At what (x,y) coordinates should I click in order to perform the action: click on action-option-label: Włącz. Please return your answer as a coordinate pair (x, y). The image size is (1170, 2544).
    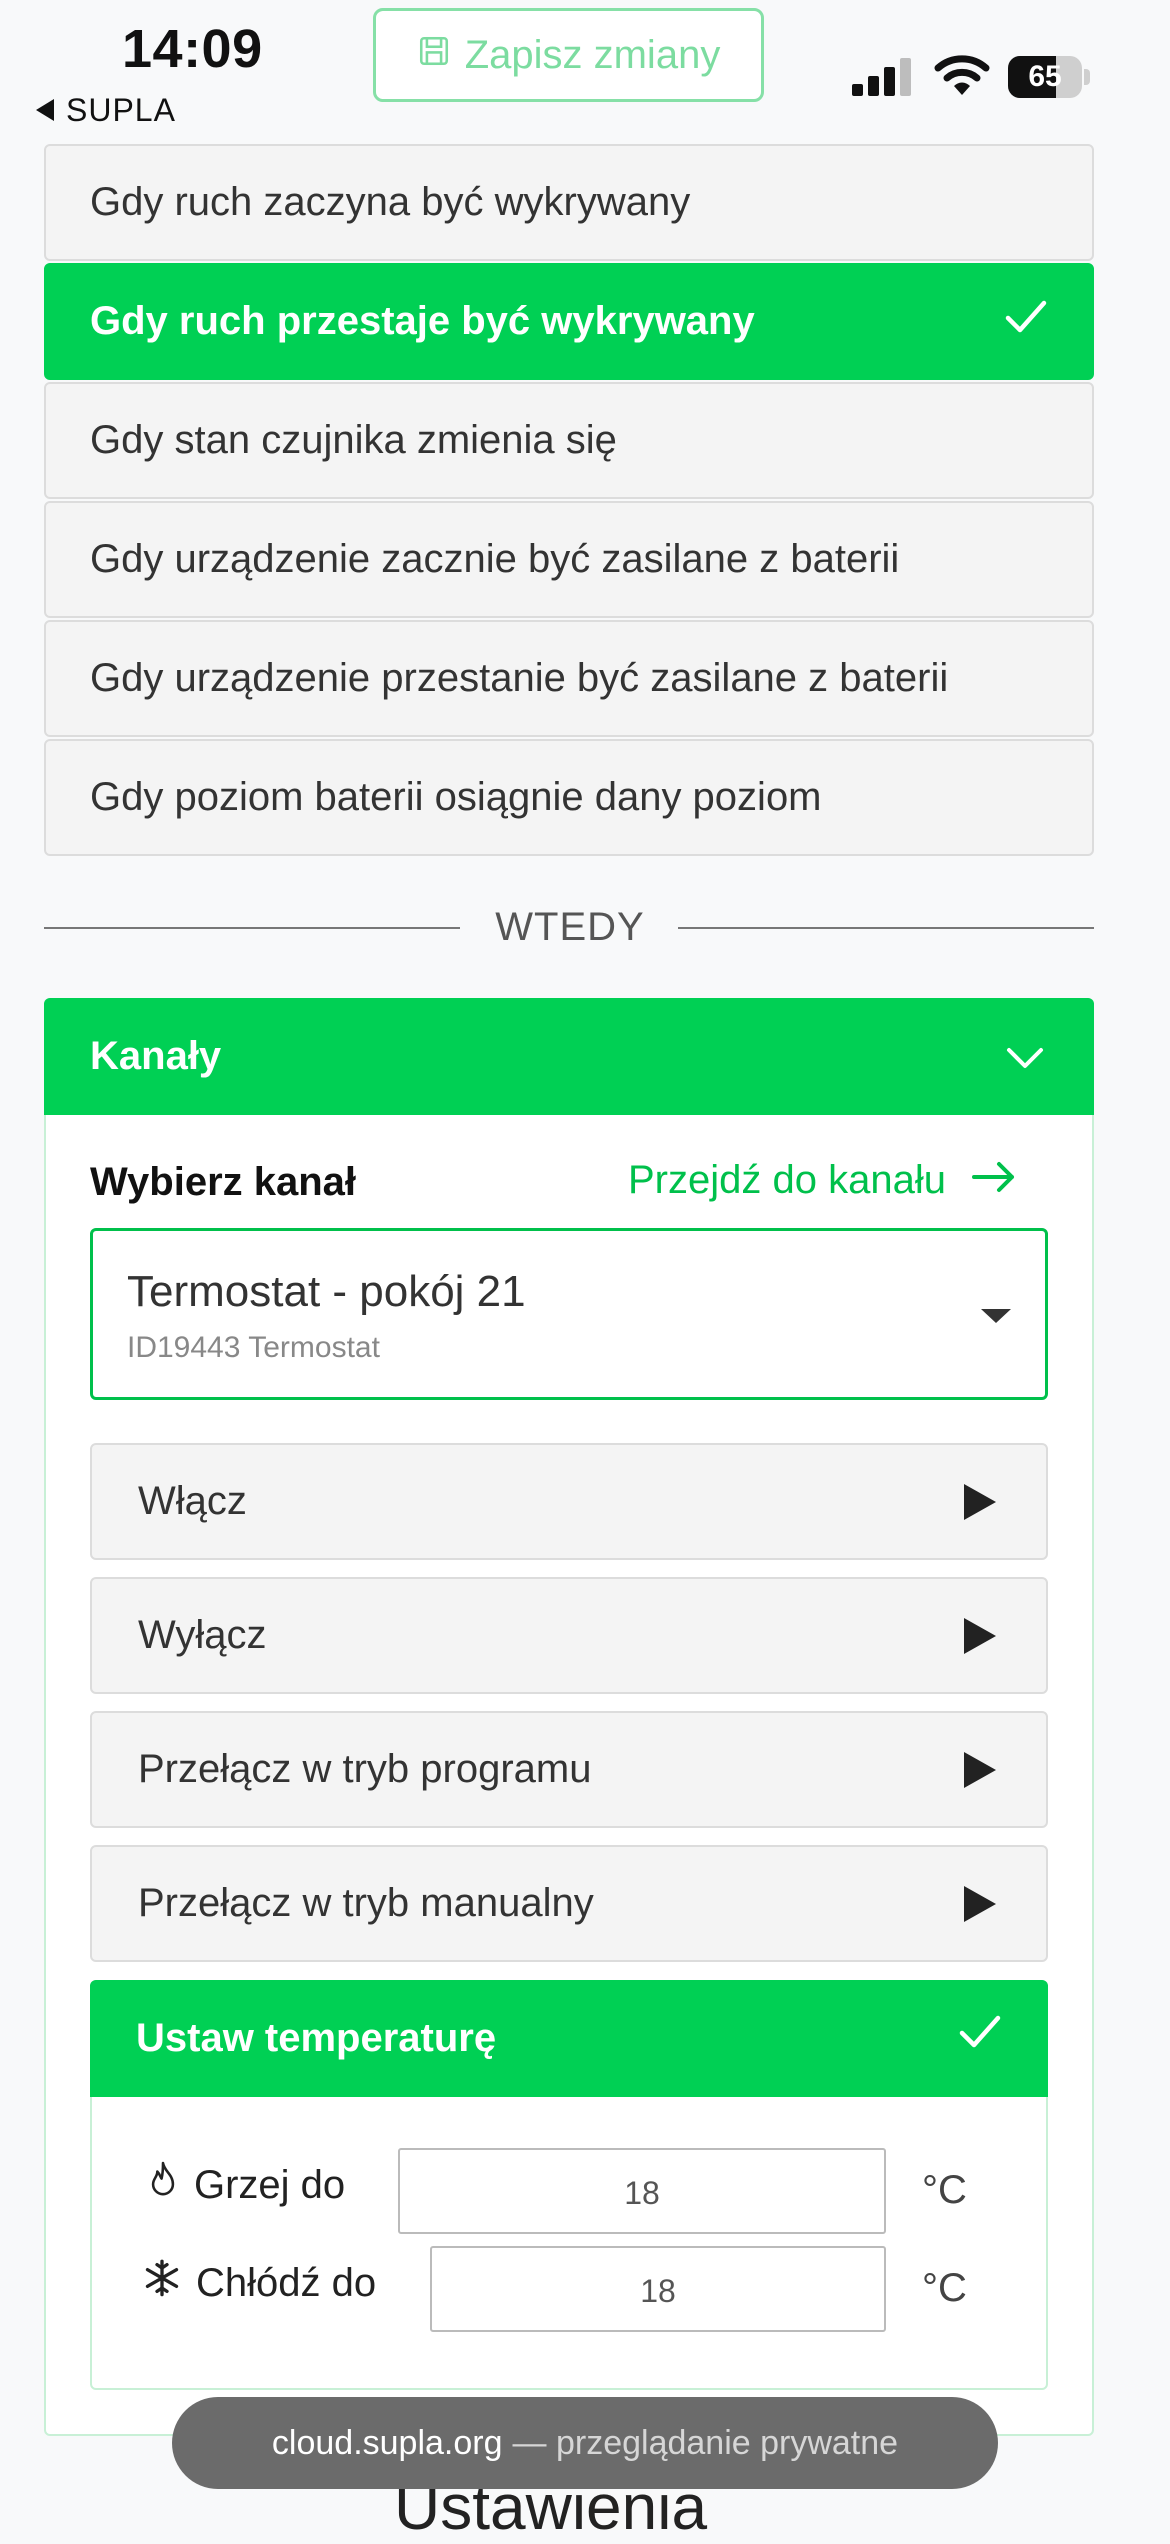
    Looking at the image, I should click on (192, 1501).